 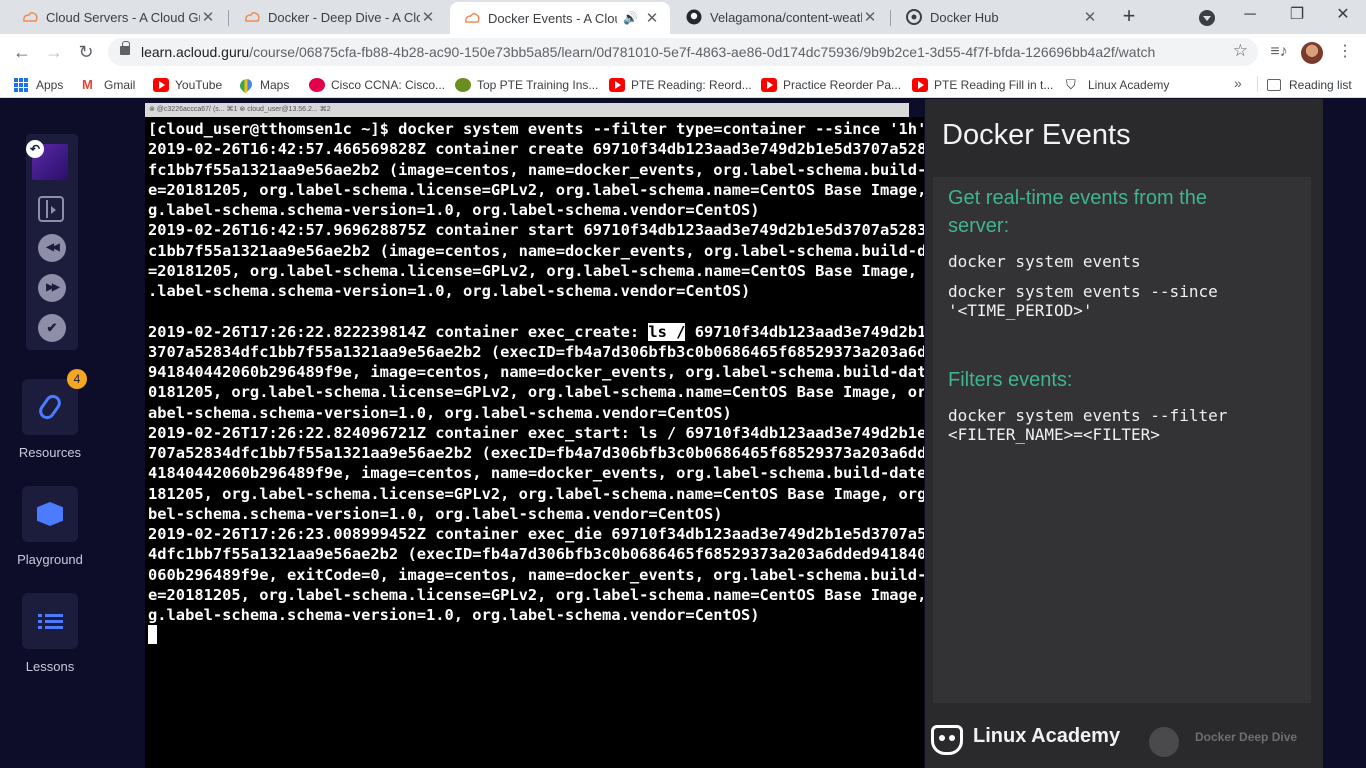 I want to click on slide-footer: Linux Academy Docker Deep Dive, so click(x=1124, y=739).